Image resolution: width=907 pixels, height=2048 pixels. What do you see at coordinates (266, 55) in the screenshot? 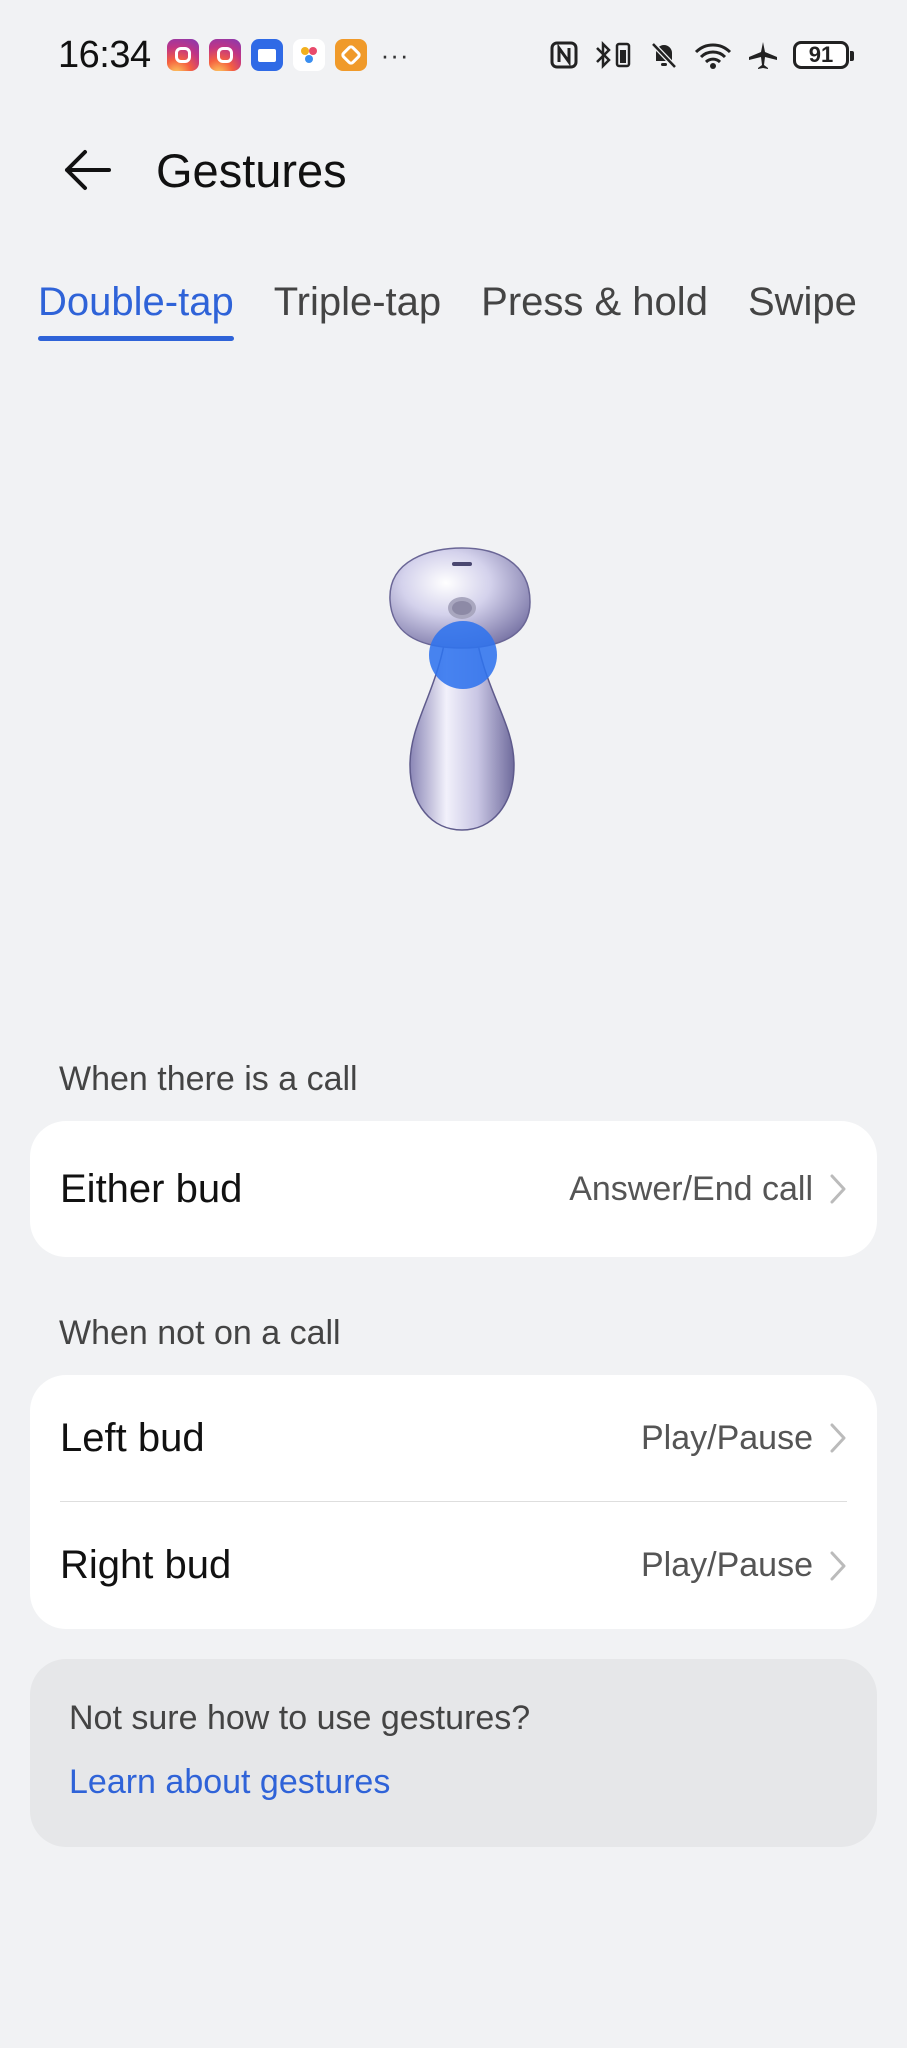
I see `mail-notification-icon` at bounding box center [266, 55].